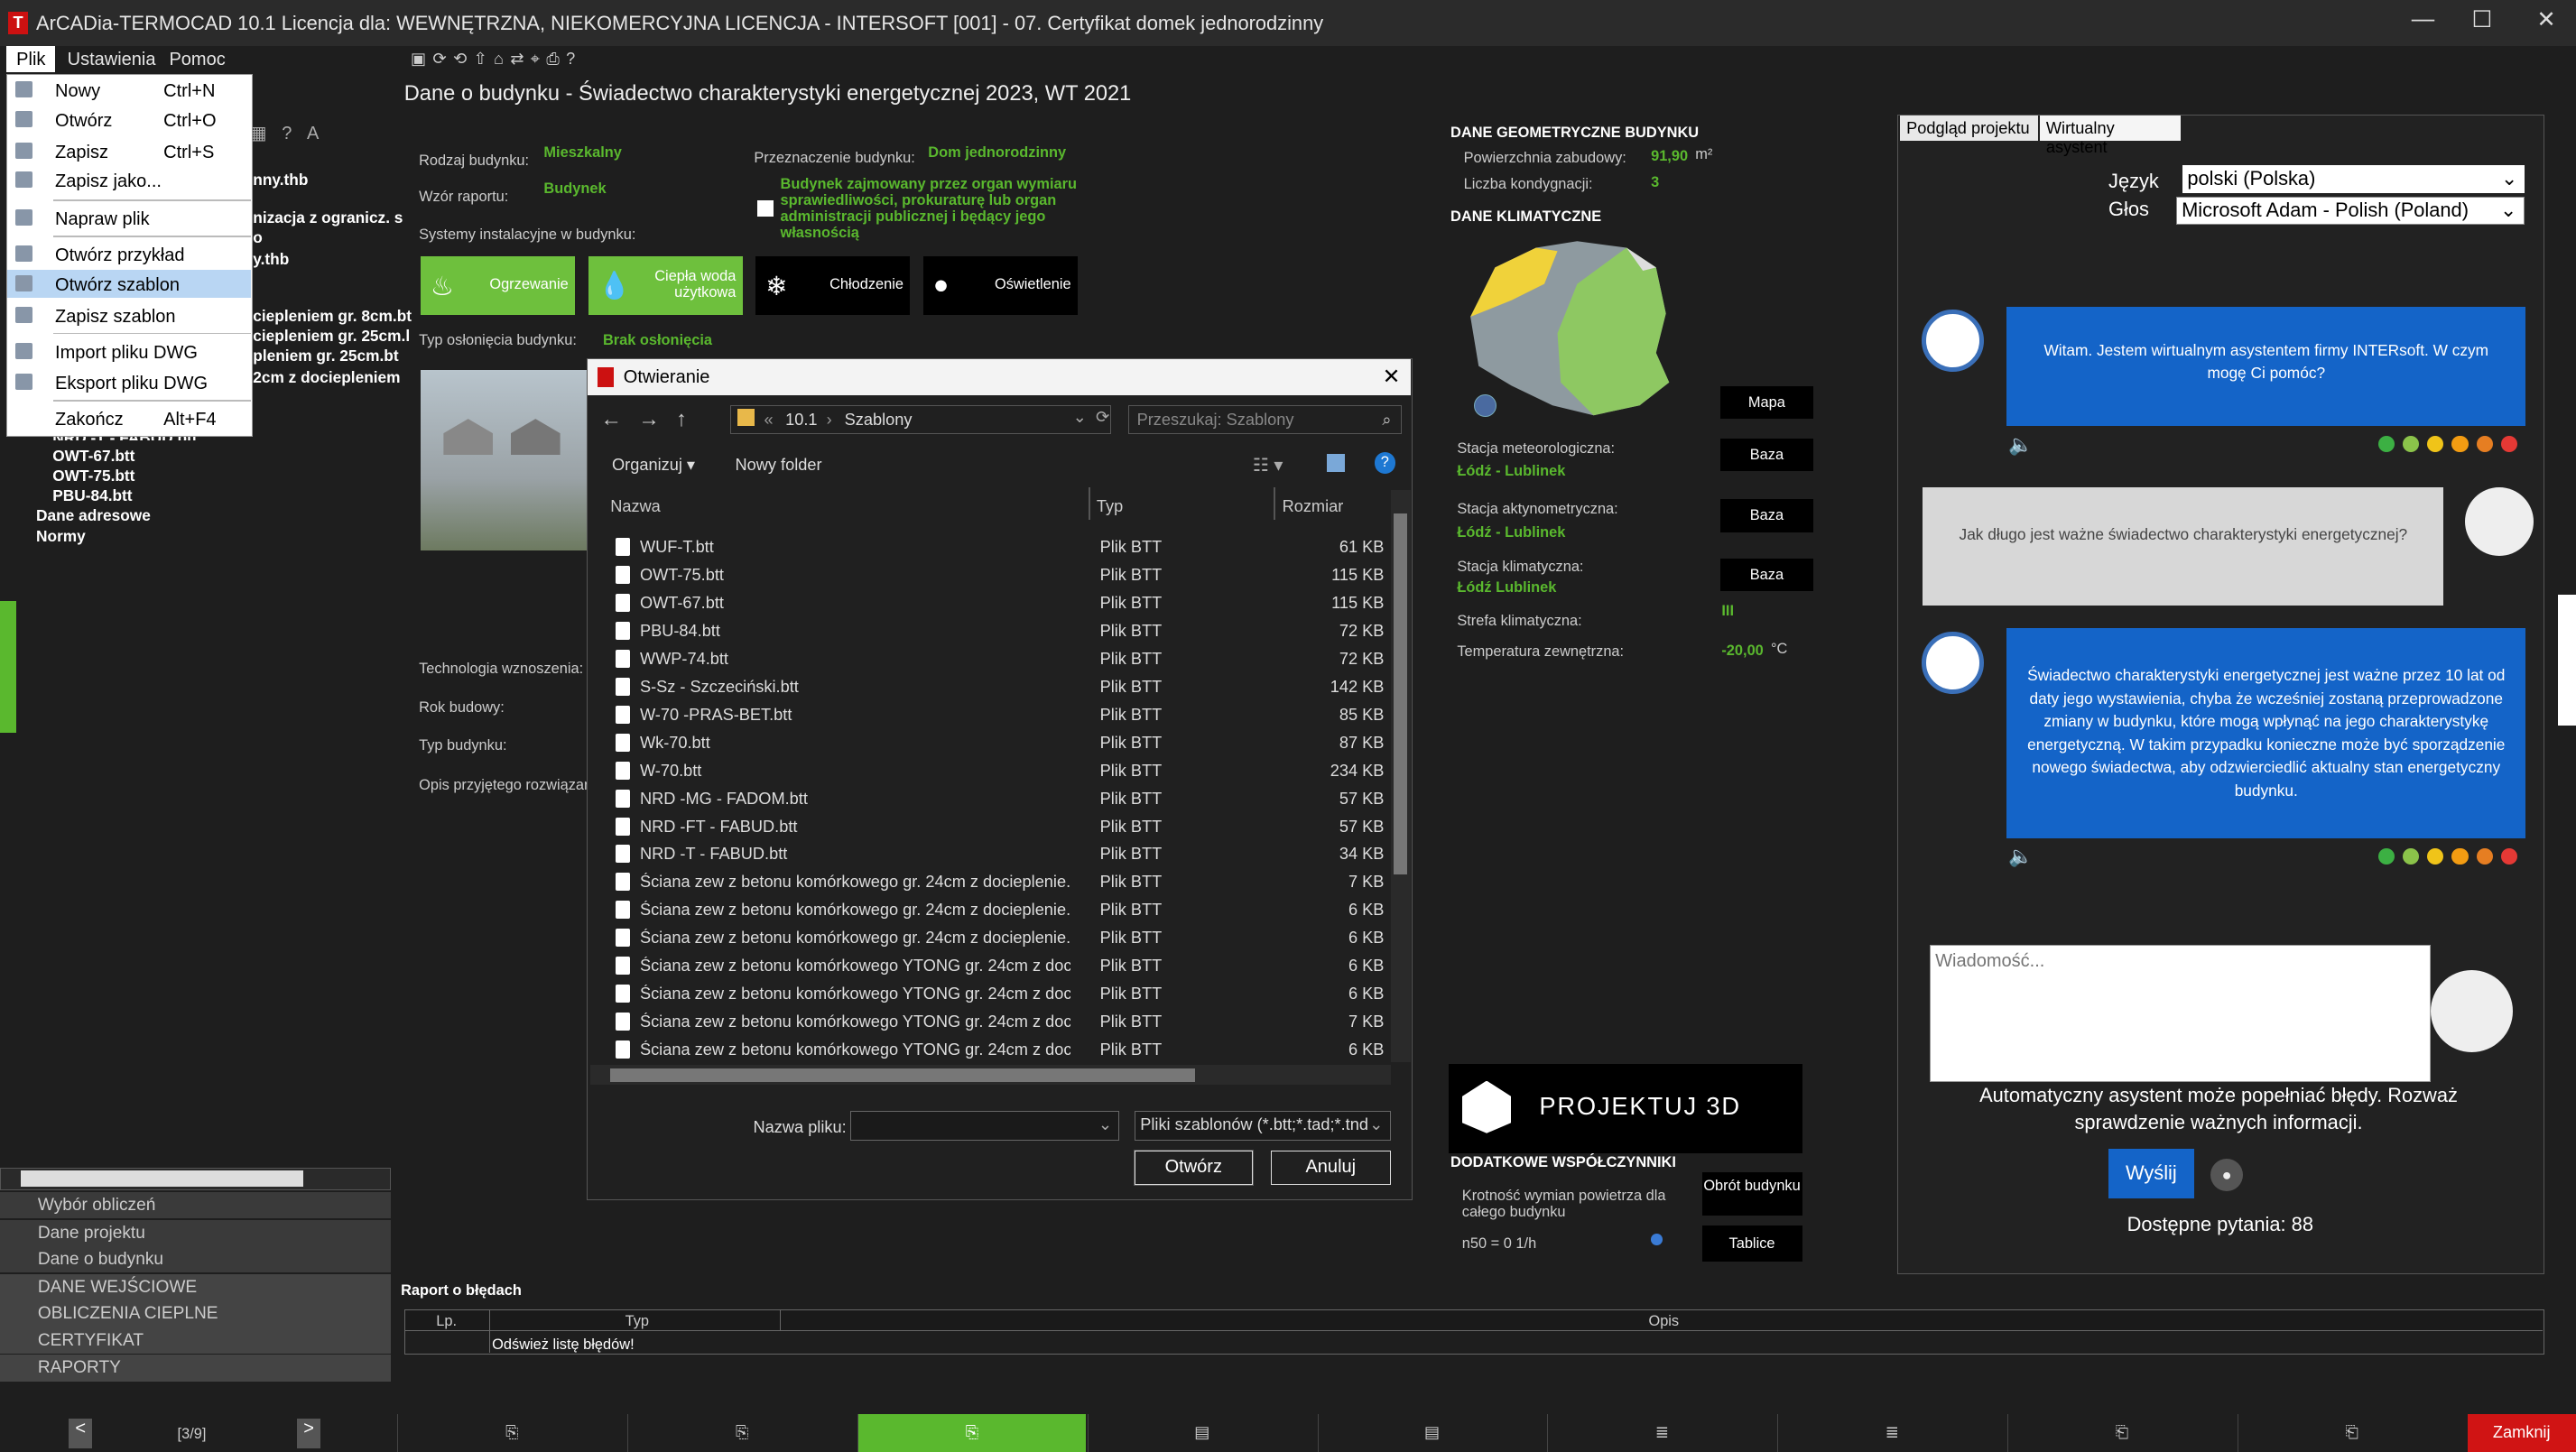  Describe the element at coordinates (2423, 21) in the screenshot. I see `minimize-button: —` at that location.